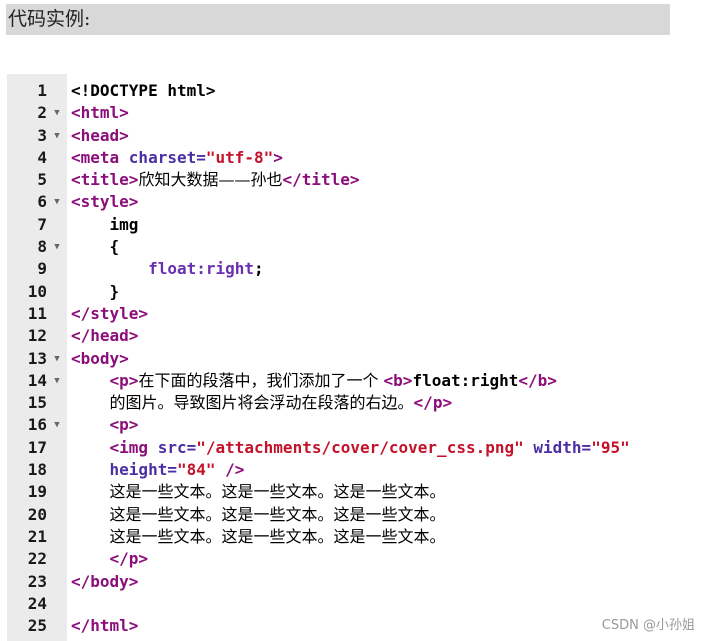 This screenshot has height=641, width=707. I want to click on code-line: 16 ▼ <p>, so click(350, 425).